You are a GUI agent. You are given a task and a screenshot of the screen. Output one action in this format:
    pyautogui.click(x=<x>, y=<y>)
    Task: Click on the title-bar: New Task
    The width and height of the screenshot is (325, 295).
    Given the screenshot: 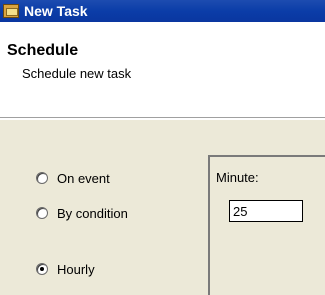 What is the action you would take?
    pyautogui.click(x=162, y=11)
    